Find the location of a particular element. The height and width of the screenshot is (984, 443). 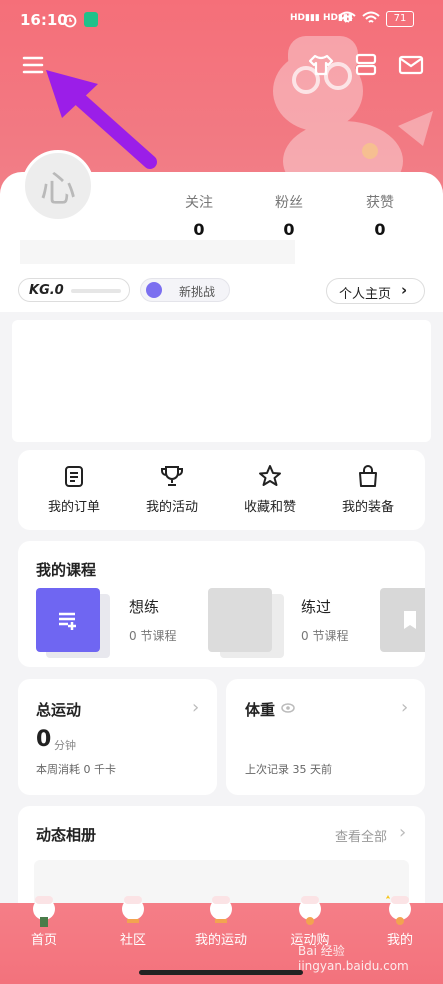

scan-device-icon is located at coordinates (366, 65).